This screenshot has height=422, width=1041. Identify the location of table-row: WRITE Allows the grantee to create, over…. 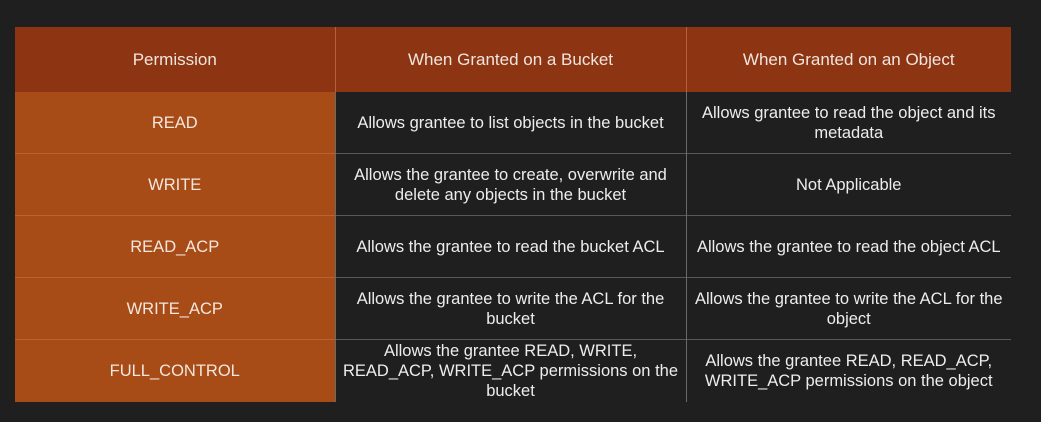
(513, 184).